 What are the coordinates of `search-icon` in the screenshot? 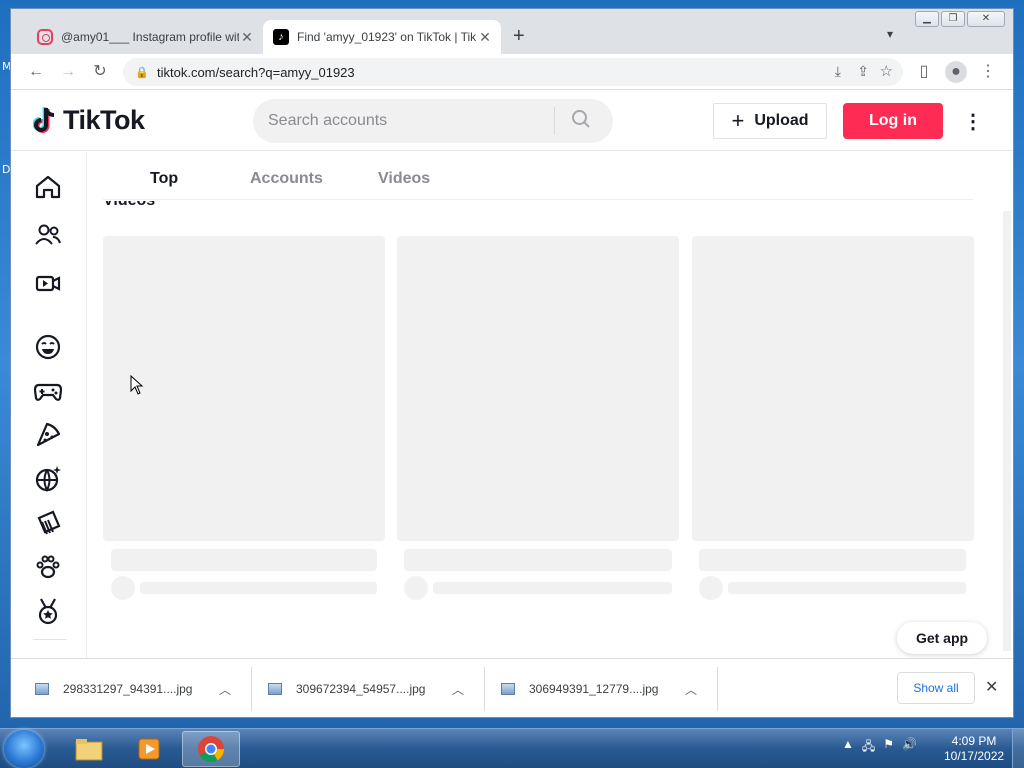 It's located at (581, 118).